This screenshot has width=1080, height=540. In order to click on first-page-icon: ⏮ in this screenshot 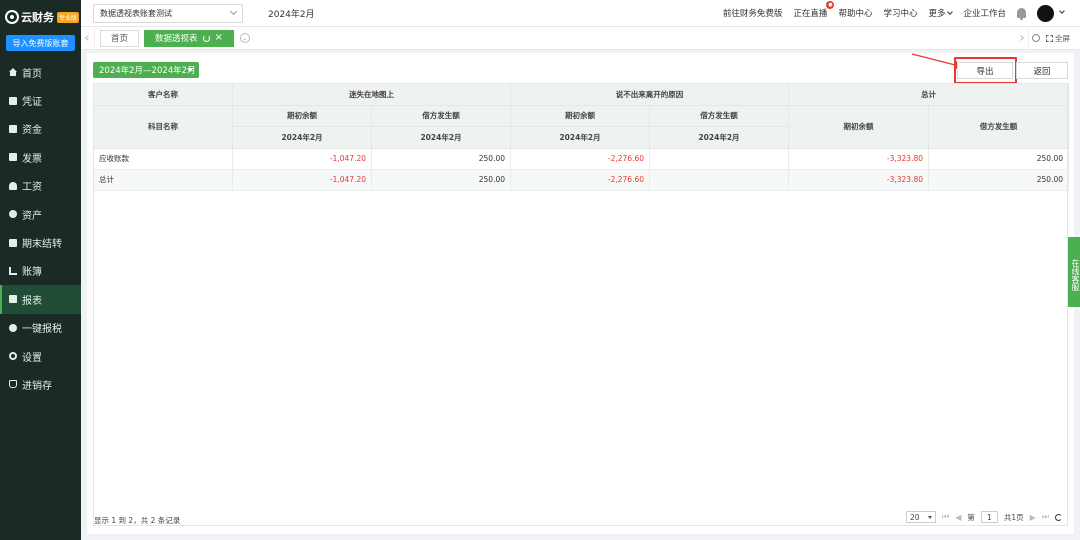, I will do `click(945, 517)`.